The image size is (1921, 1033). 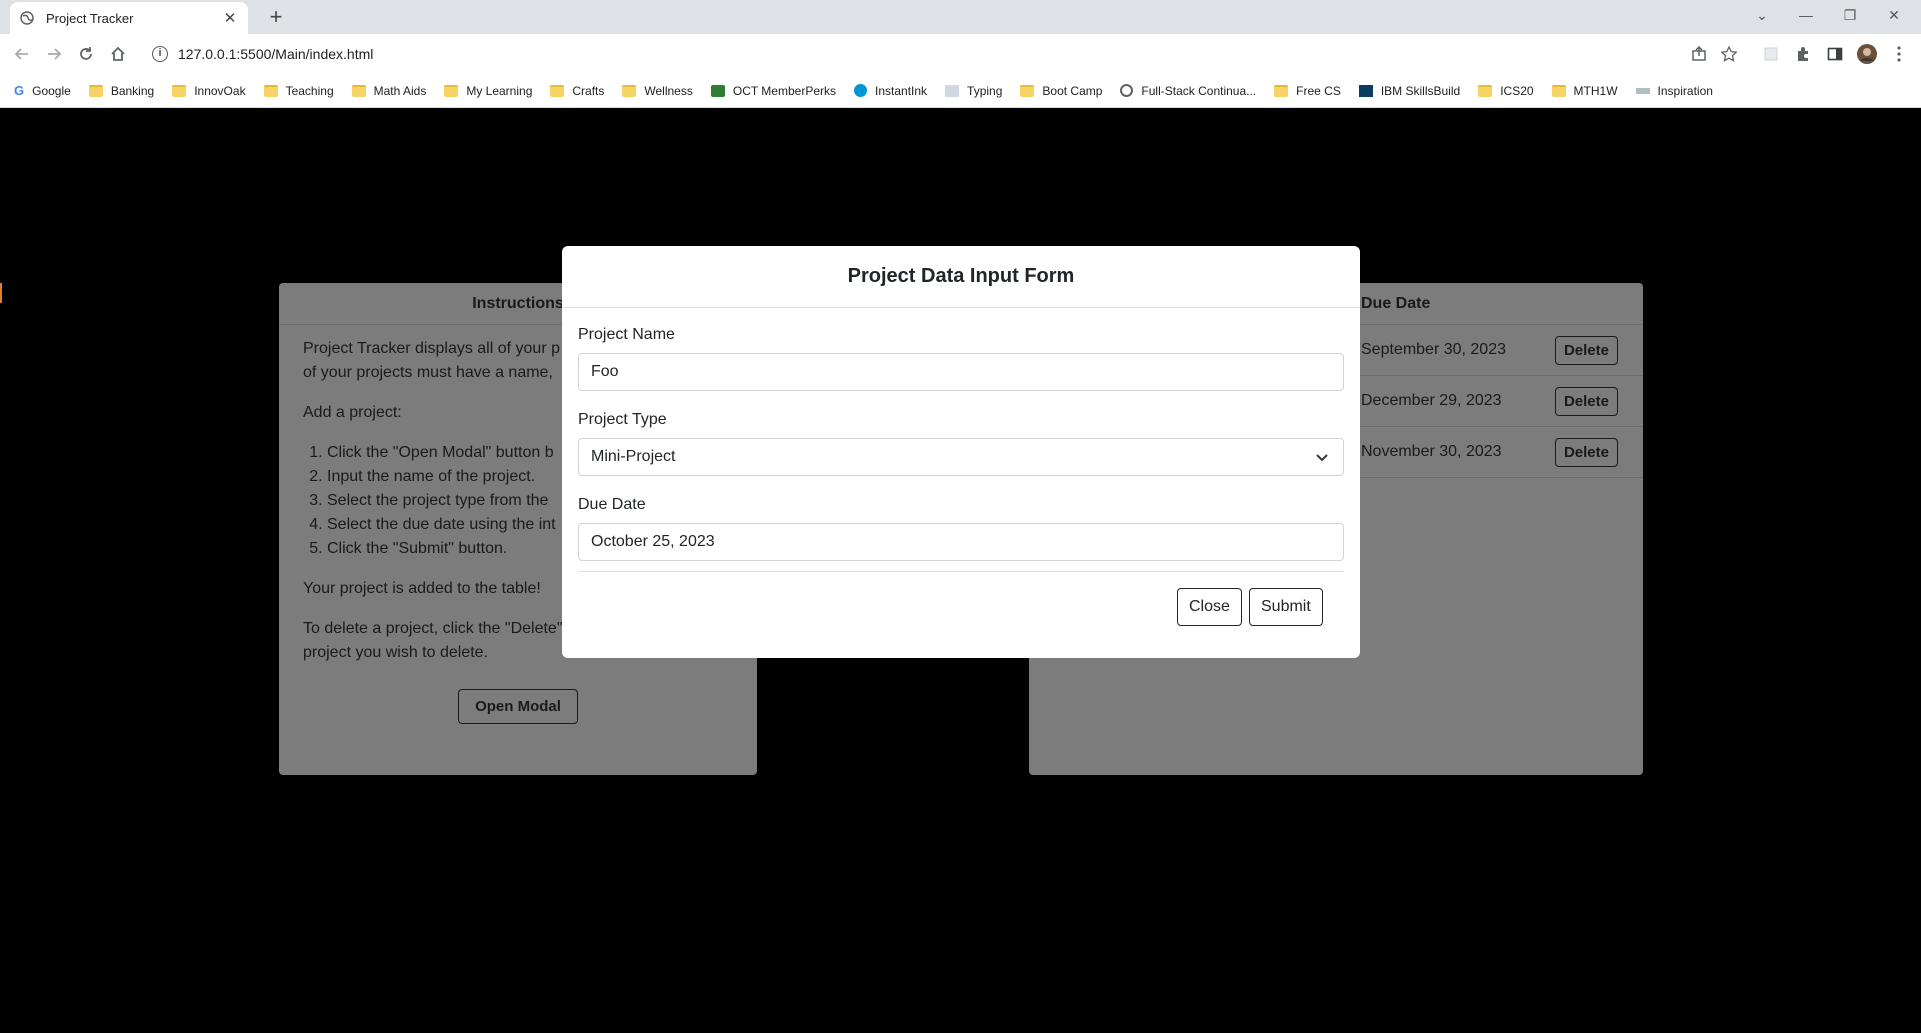 What do you see at coordinates (1307, 91) in the screenshot?
I see `bookmark-free-cs: Free CS` at bounding box center [1307, 91].